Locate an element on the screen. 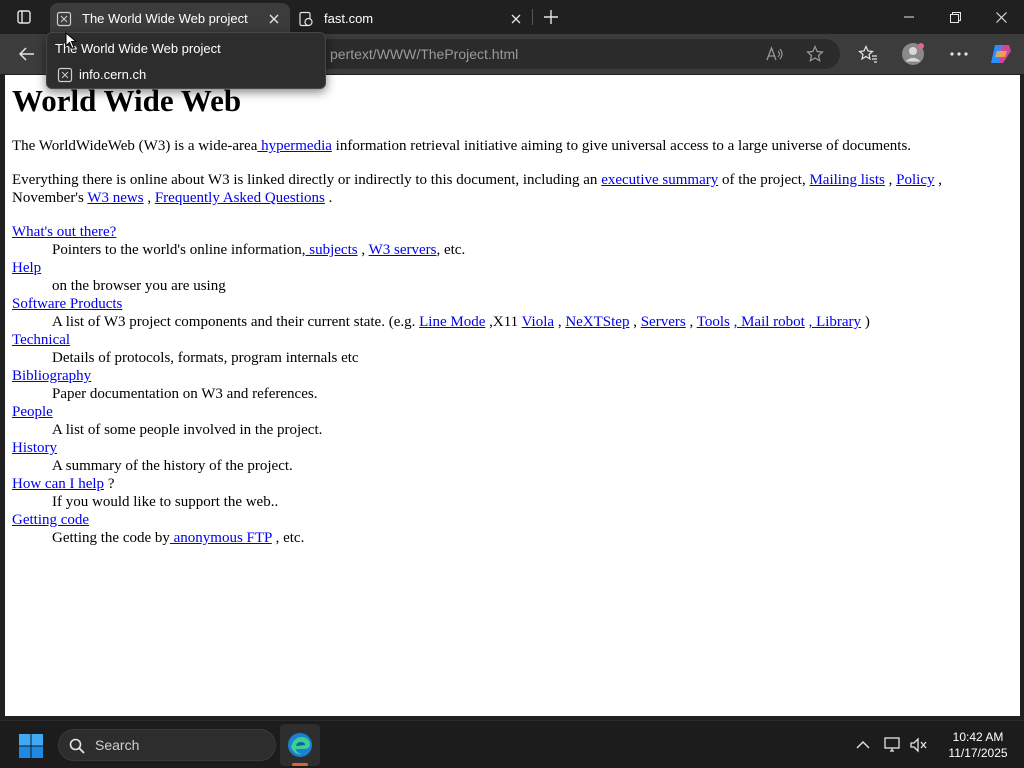  link-library: , Library is located at coordinates (835, 322).